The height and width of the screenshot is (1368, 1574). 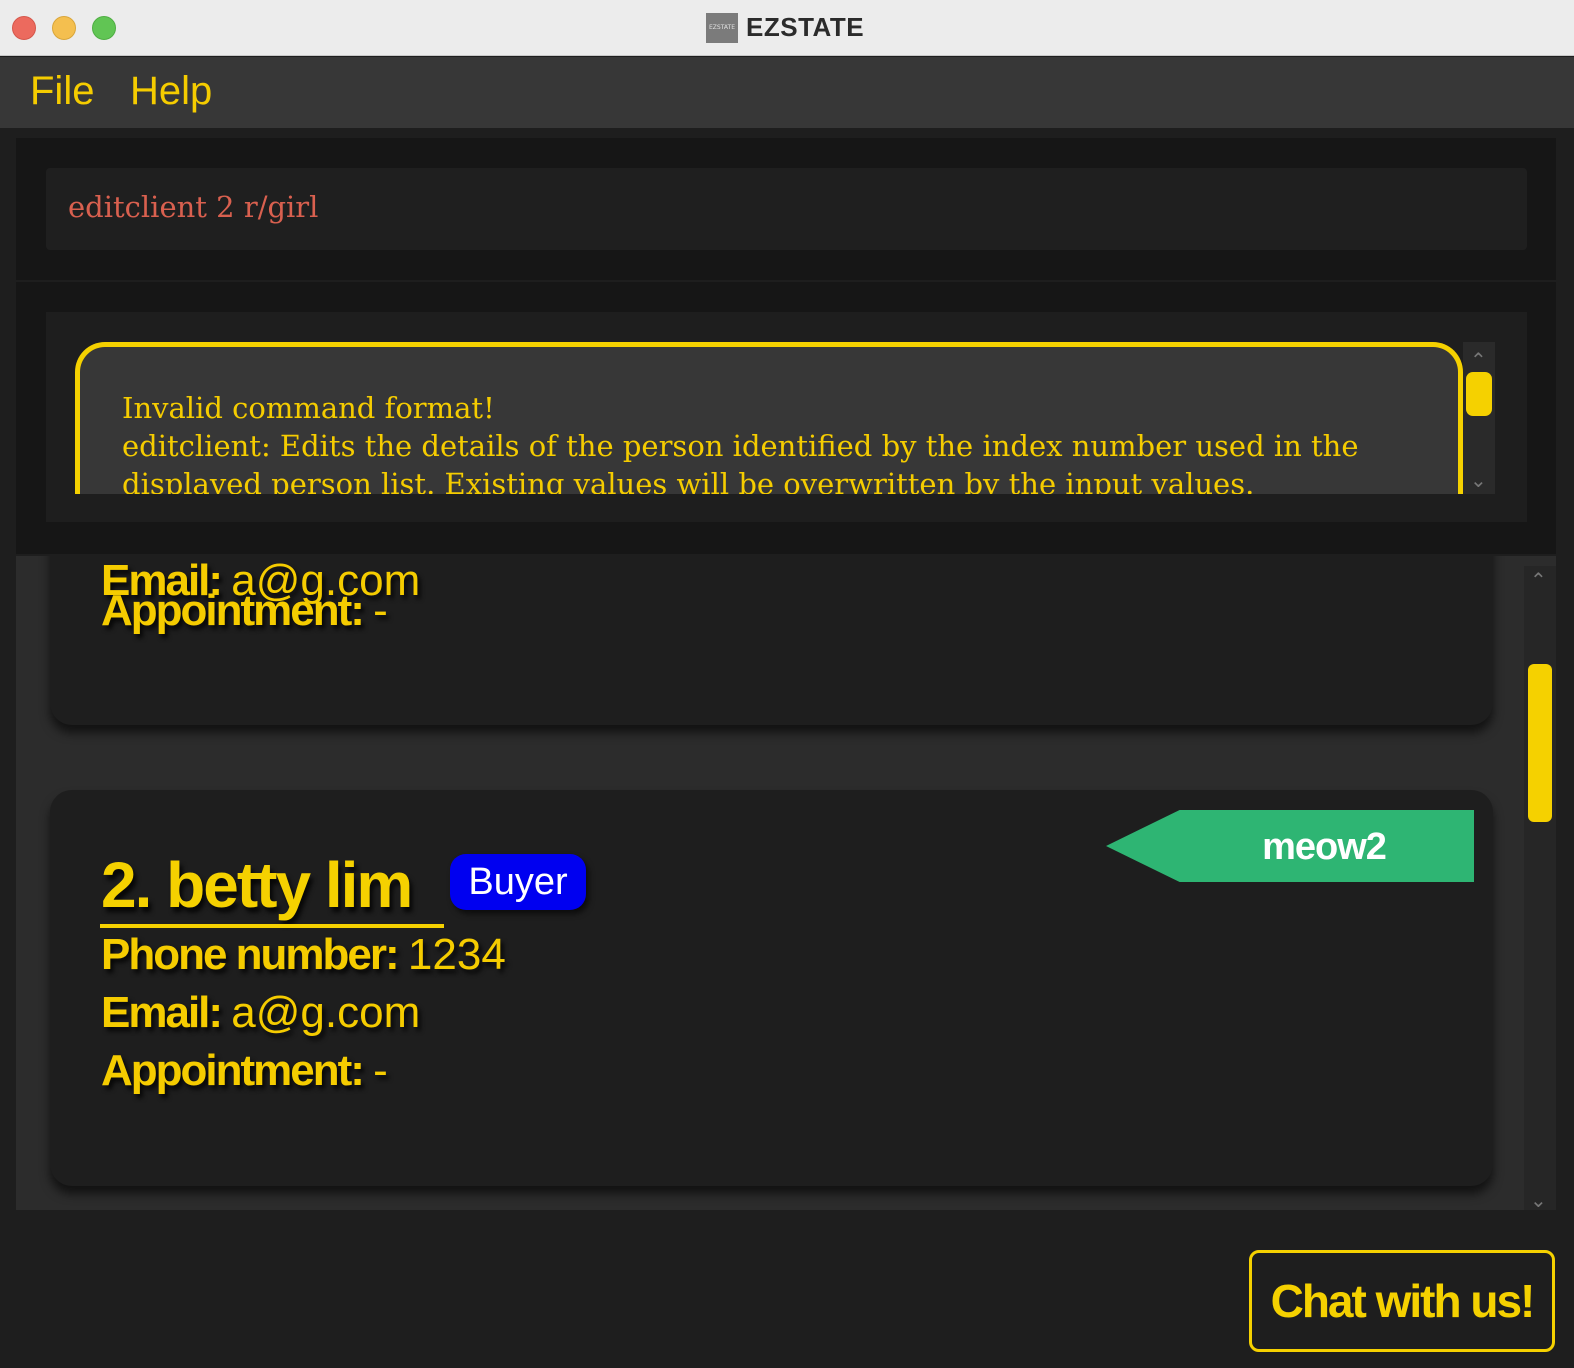 I want to click on client-card: Email: a@g.com Appointment: -, so click(x=771, y=640).